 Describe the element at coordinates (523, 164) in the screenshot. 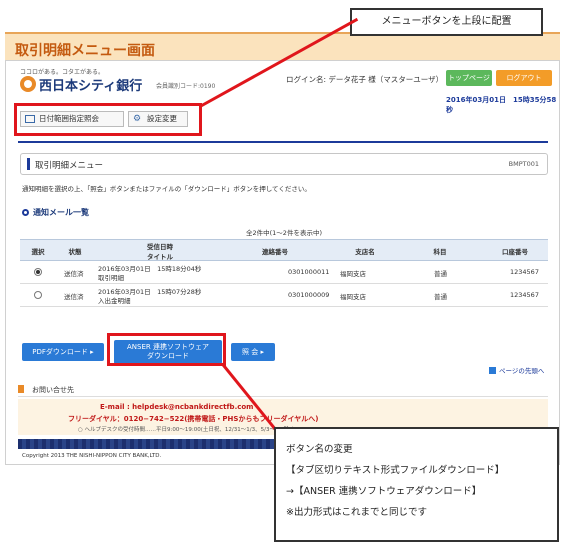

I see `screen-code: BMPT001` at that location.